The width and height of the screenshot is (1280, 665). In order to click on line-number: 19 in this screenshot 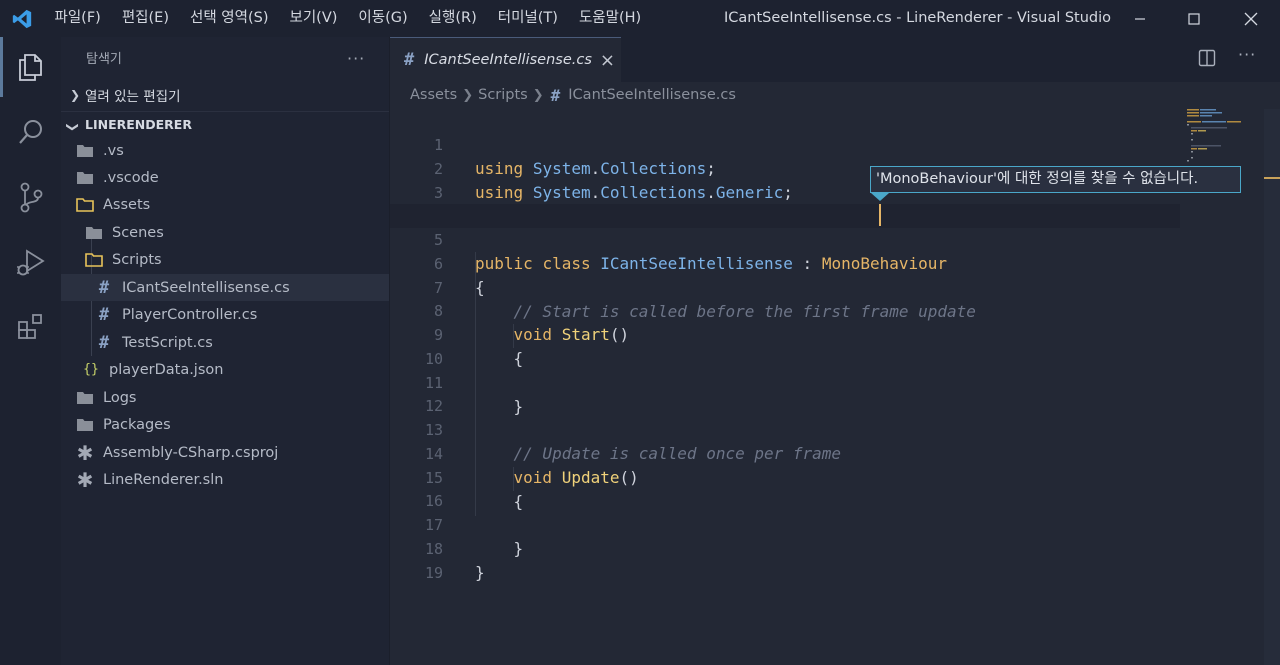, I will do `click(433, 573)`.